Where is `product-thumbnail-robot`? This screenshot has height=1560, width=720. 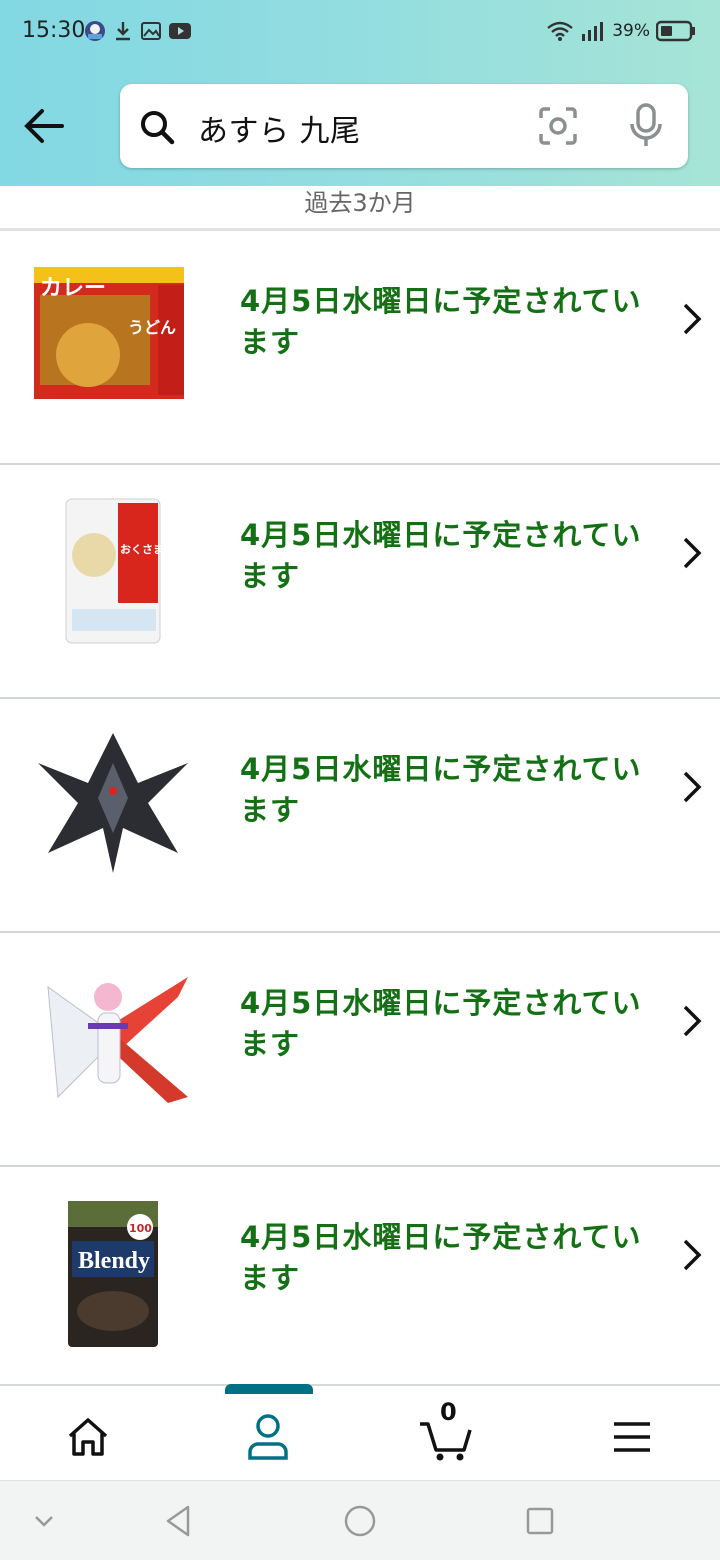
product-thumbnail-robot is located at coordinates (113, 803).